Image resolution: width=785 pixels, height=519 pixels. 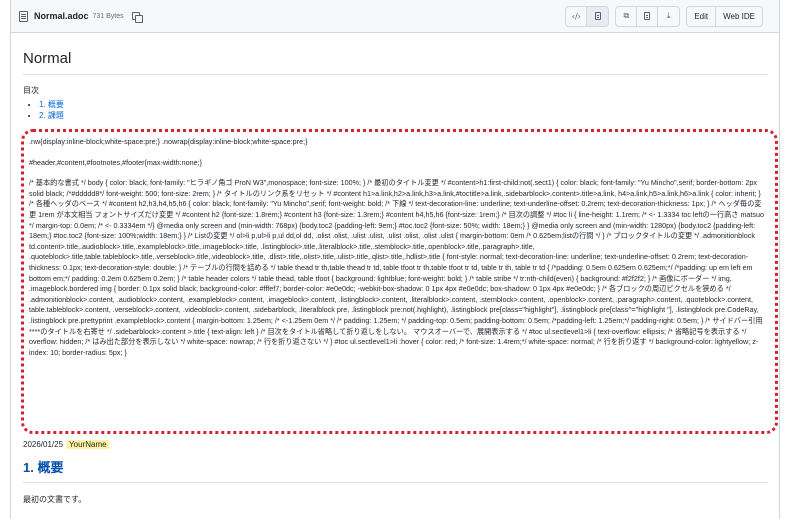 What do you see at coordinates (395, 470) in the screenshot?
I see `section-title: 1. 概要` at bounding box center [395, 470].